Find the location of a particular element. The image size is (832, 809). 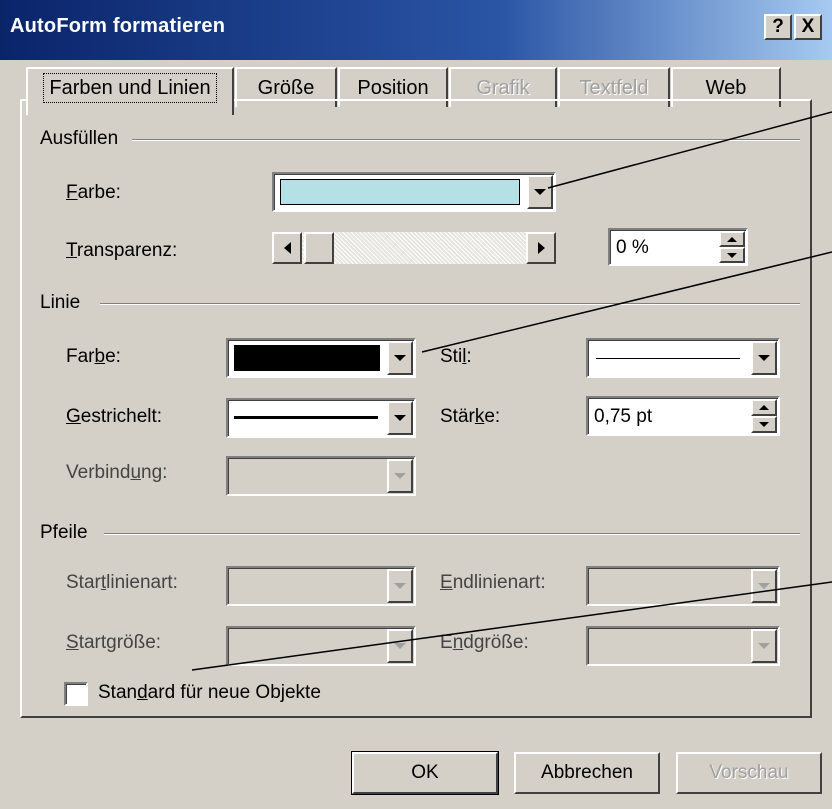

transparency-slider is located at coordinates (414, 248).